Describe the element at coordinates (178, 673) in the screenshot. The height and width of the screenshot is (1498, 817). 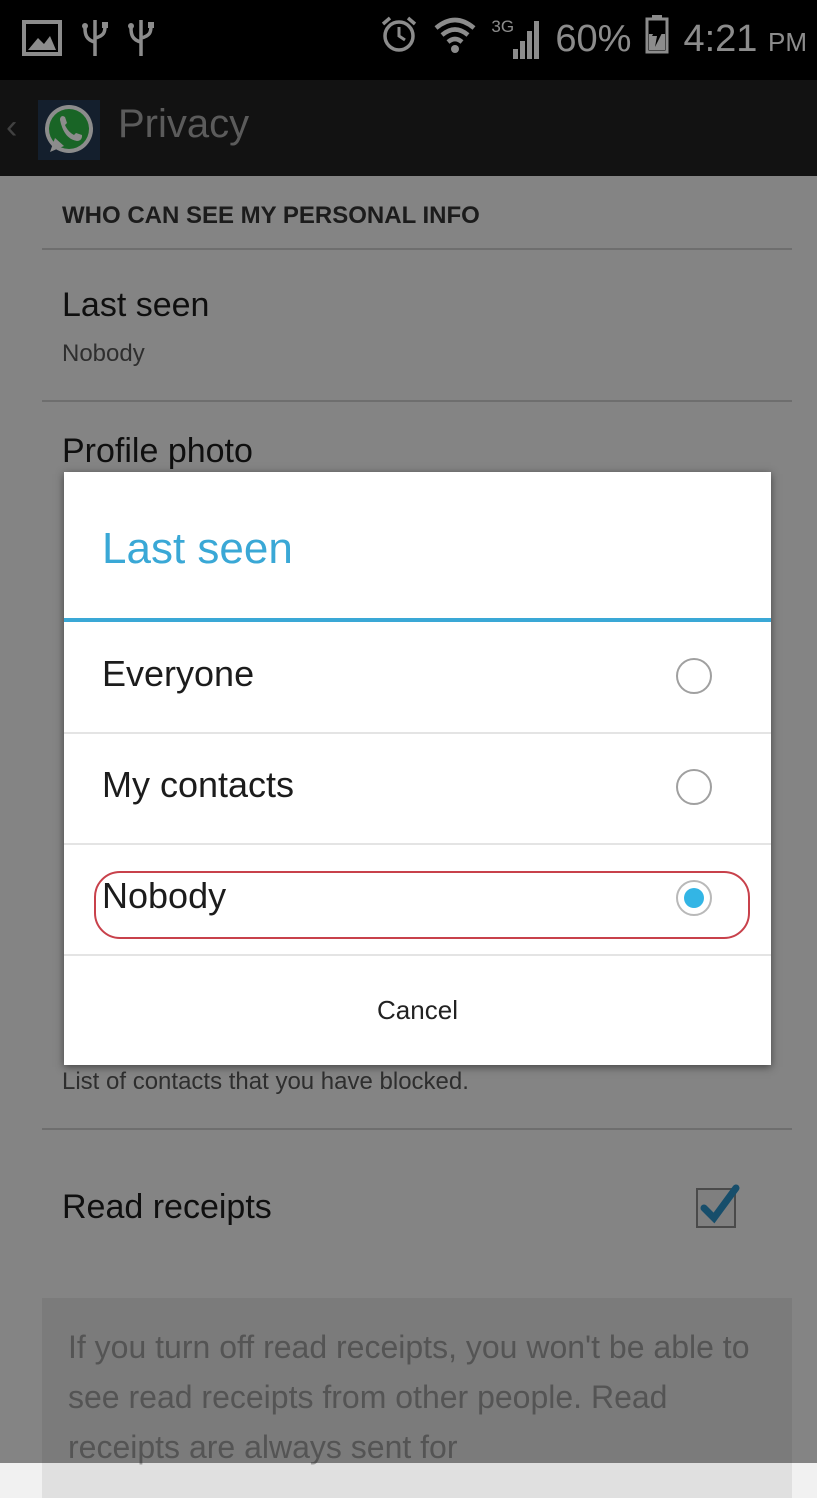
I see `option-label: Everyone` at that location.